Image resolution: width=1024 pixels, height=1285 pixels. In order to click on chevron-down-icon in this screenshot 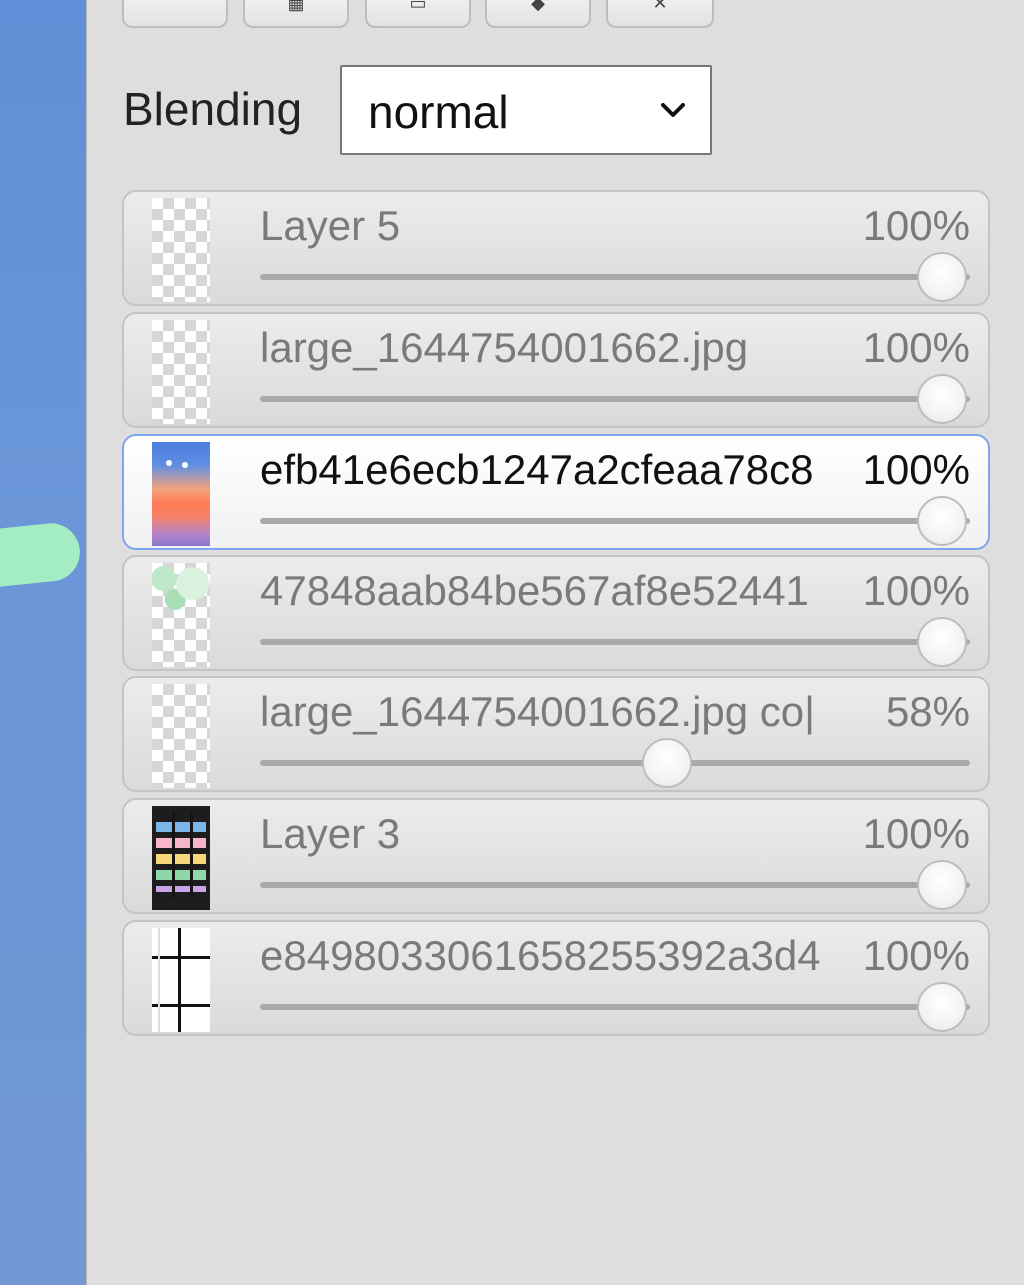, I will do `click(673, 110)`.